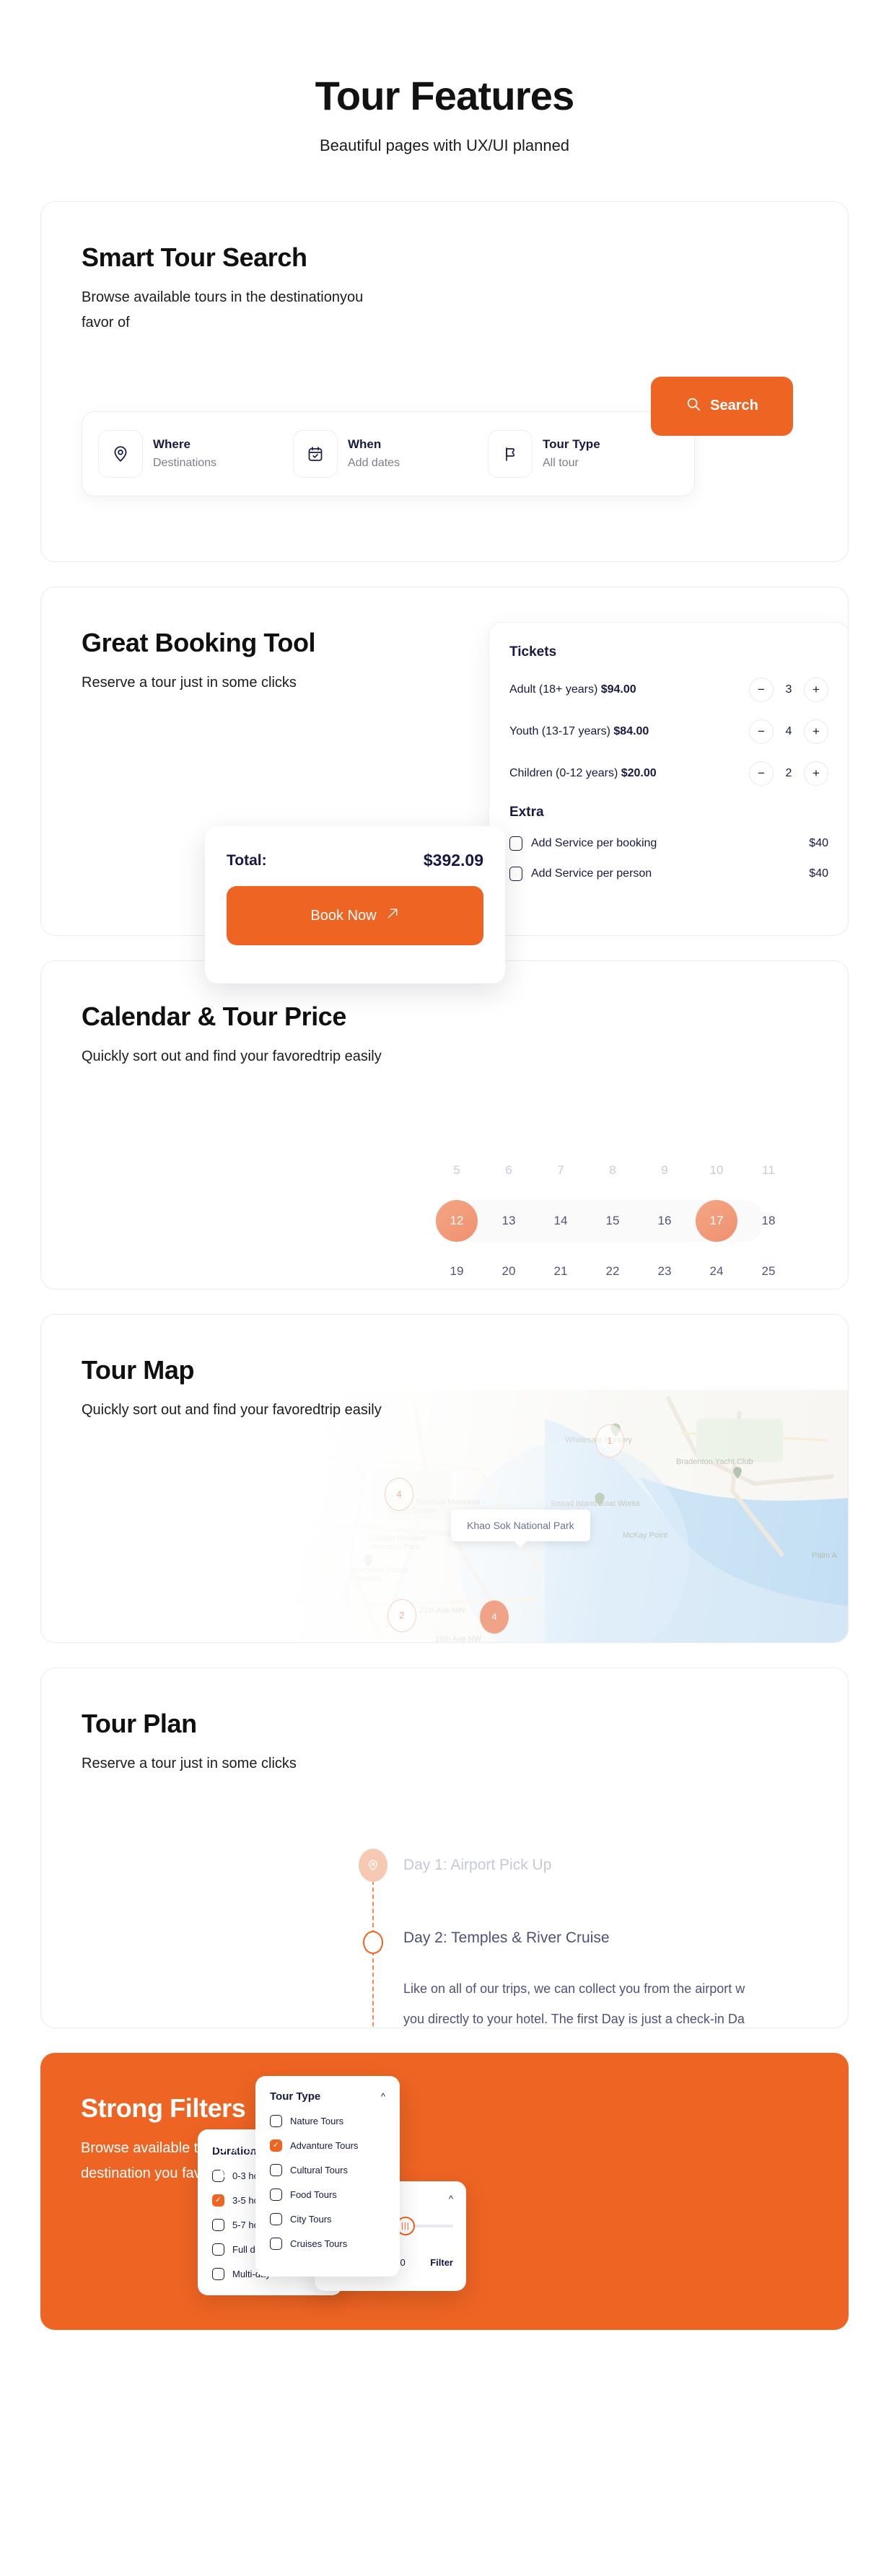 This screenshot has width=889, height=2576. I want to click on search-icon, so click(693, 406).